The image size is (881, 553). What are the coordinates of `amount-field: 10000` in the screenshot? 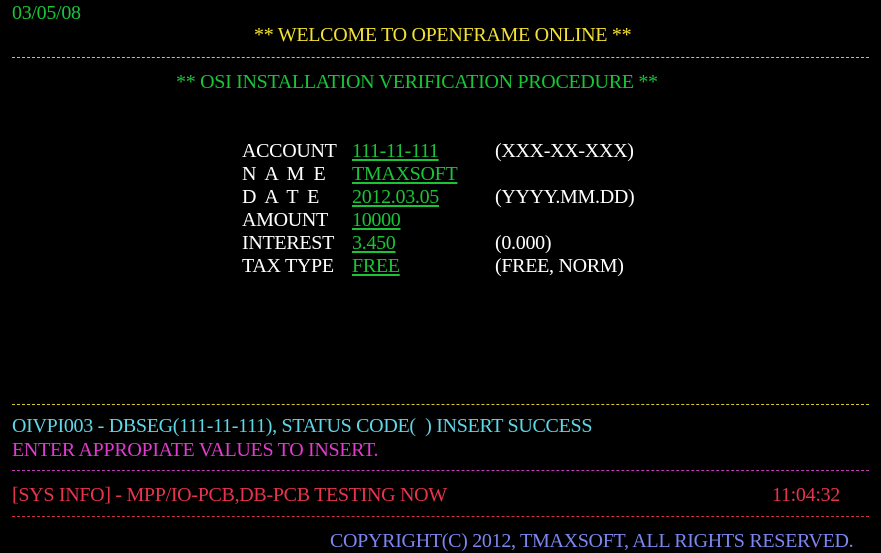 It's located at (376, 220).